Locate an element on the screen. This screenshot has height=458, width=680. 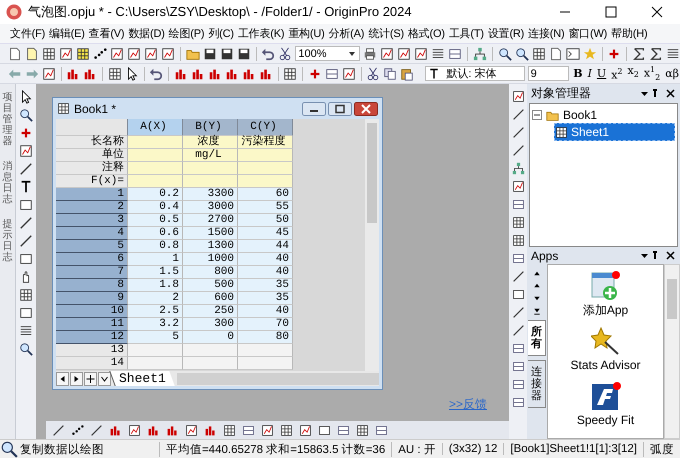
row-header: 2 is located at coordinates (92, 207).